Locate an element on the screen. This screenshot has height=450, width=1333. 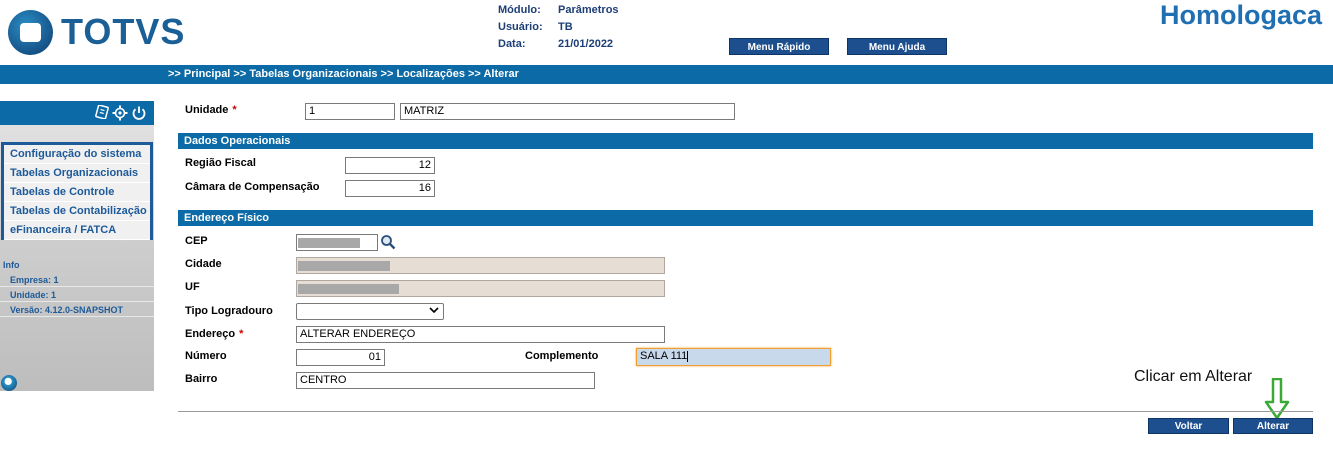
tipo-logradouro-label: Tipo Logradouro is located at coordinates (229, 311).